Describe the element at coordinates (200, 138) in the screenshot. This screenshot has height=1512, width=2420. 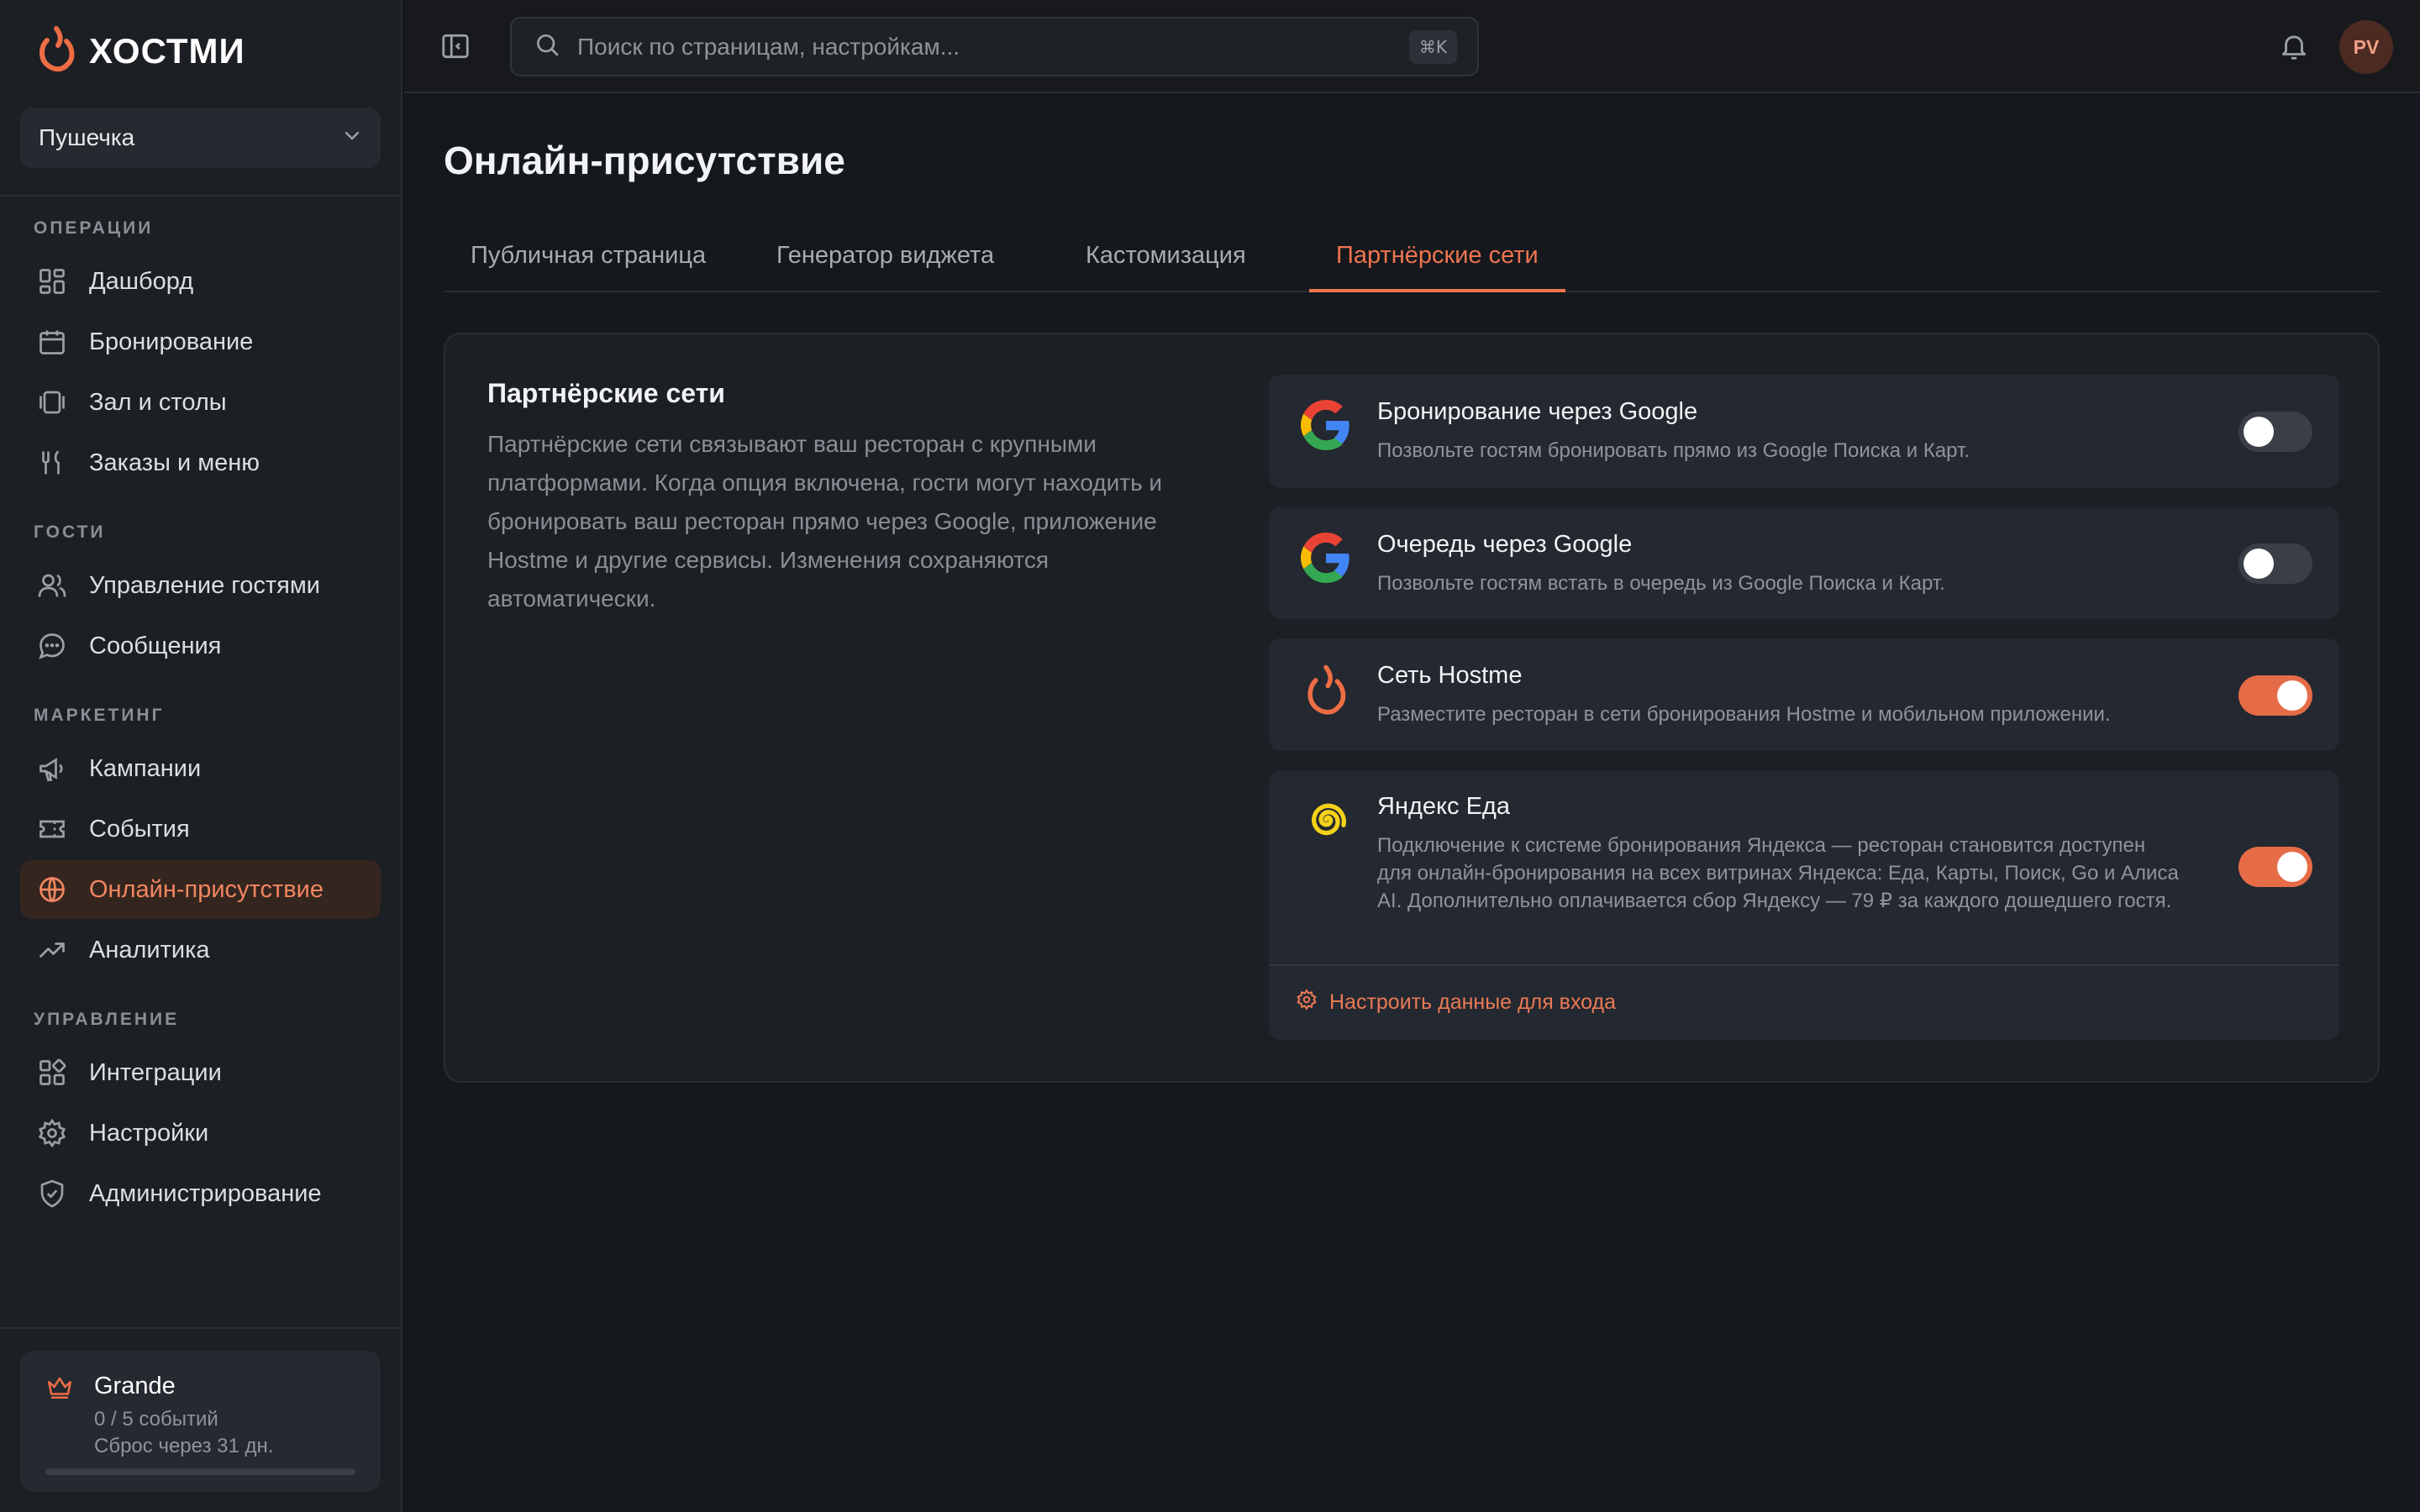
I see `venue-selector: Пушечка` at that location.